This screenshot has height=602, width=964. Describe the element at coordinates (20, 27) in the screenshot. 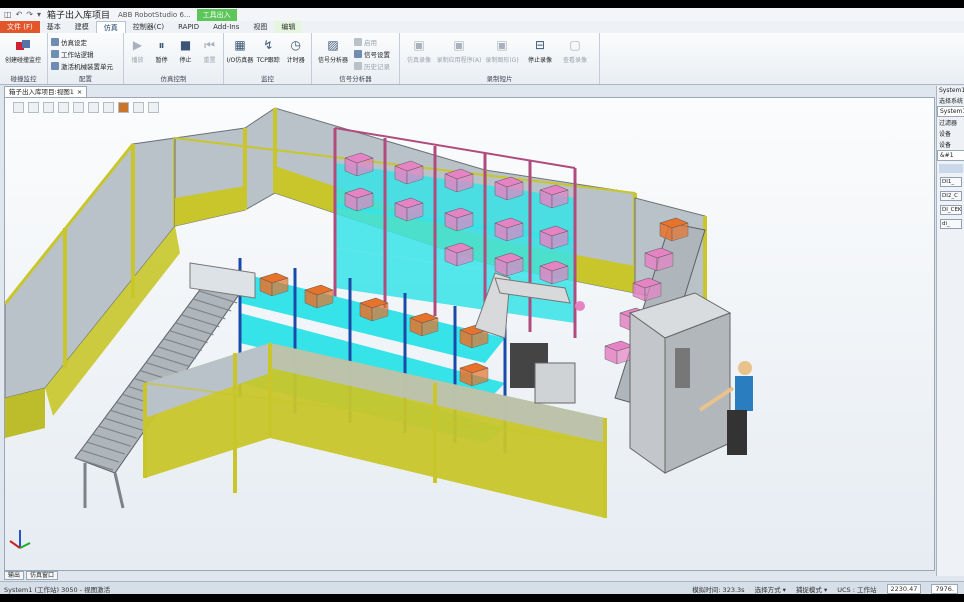

I see `tab-0: 文件 (F)` at that location.